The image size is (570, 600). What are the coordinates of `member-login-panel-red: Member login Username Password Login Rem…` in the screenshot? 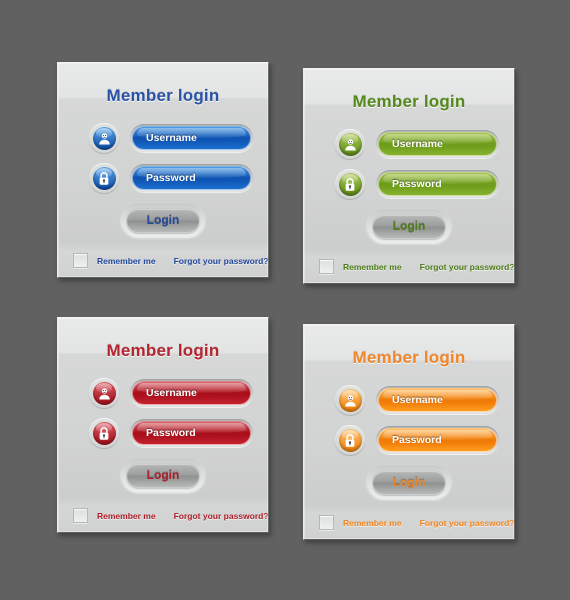 It's located at (163, 425).